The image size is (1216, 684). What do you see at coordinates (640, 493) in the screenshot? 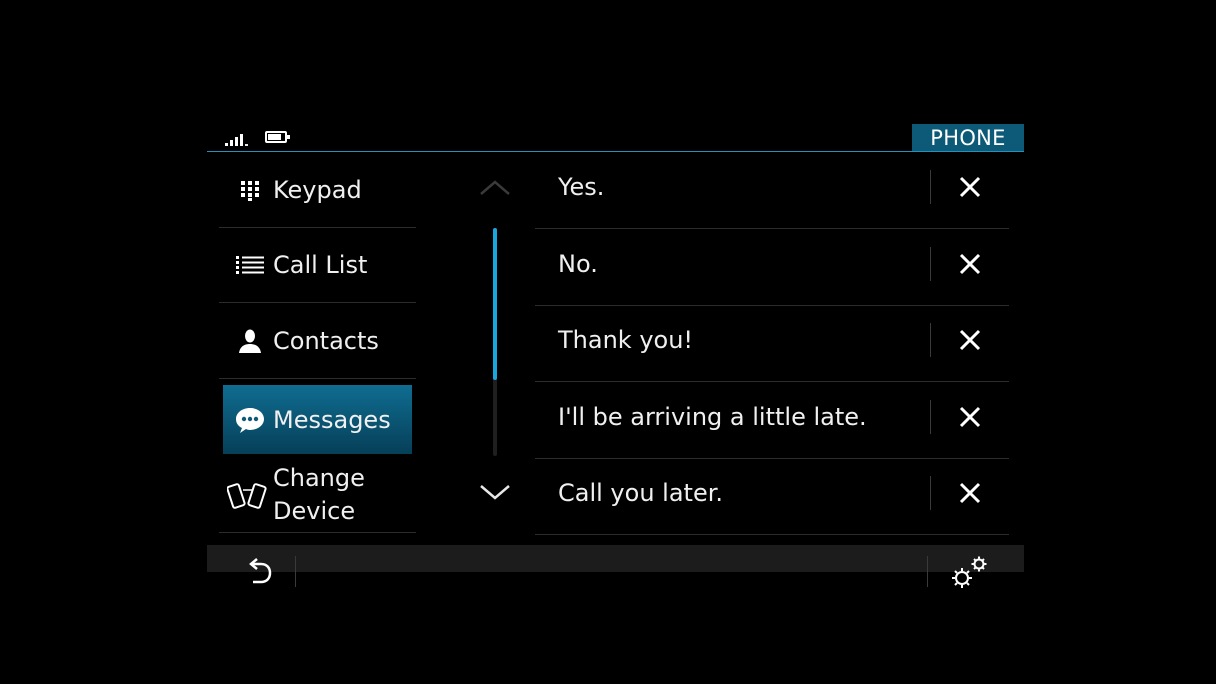
I see `message-text: Call you later.` at bounding box center [640, 493].